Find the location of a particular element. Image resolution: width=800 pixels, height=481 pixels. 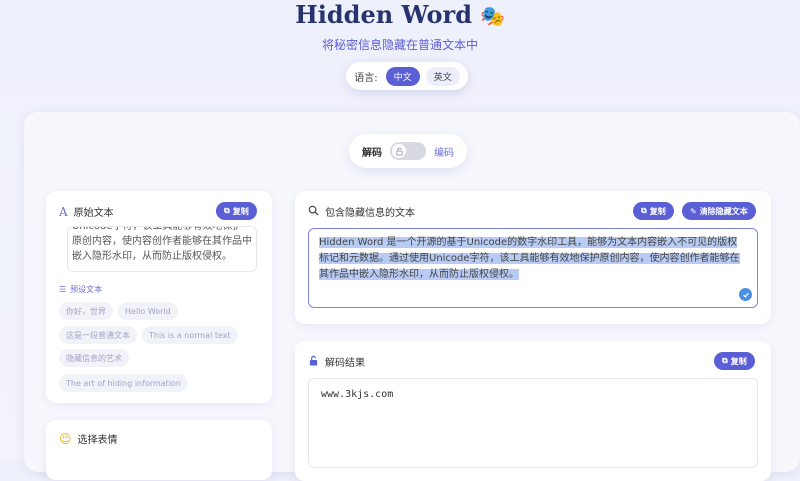

preset-chip: 隐藏信息的艺术 is located at coordinates (94, 358).